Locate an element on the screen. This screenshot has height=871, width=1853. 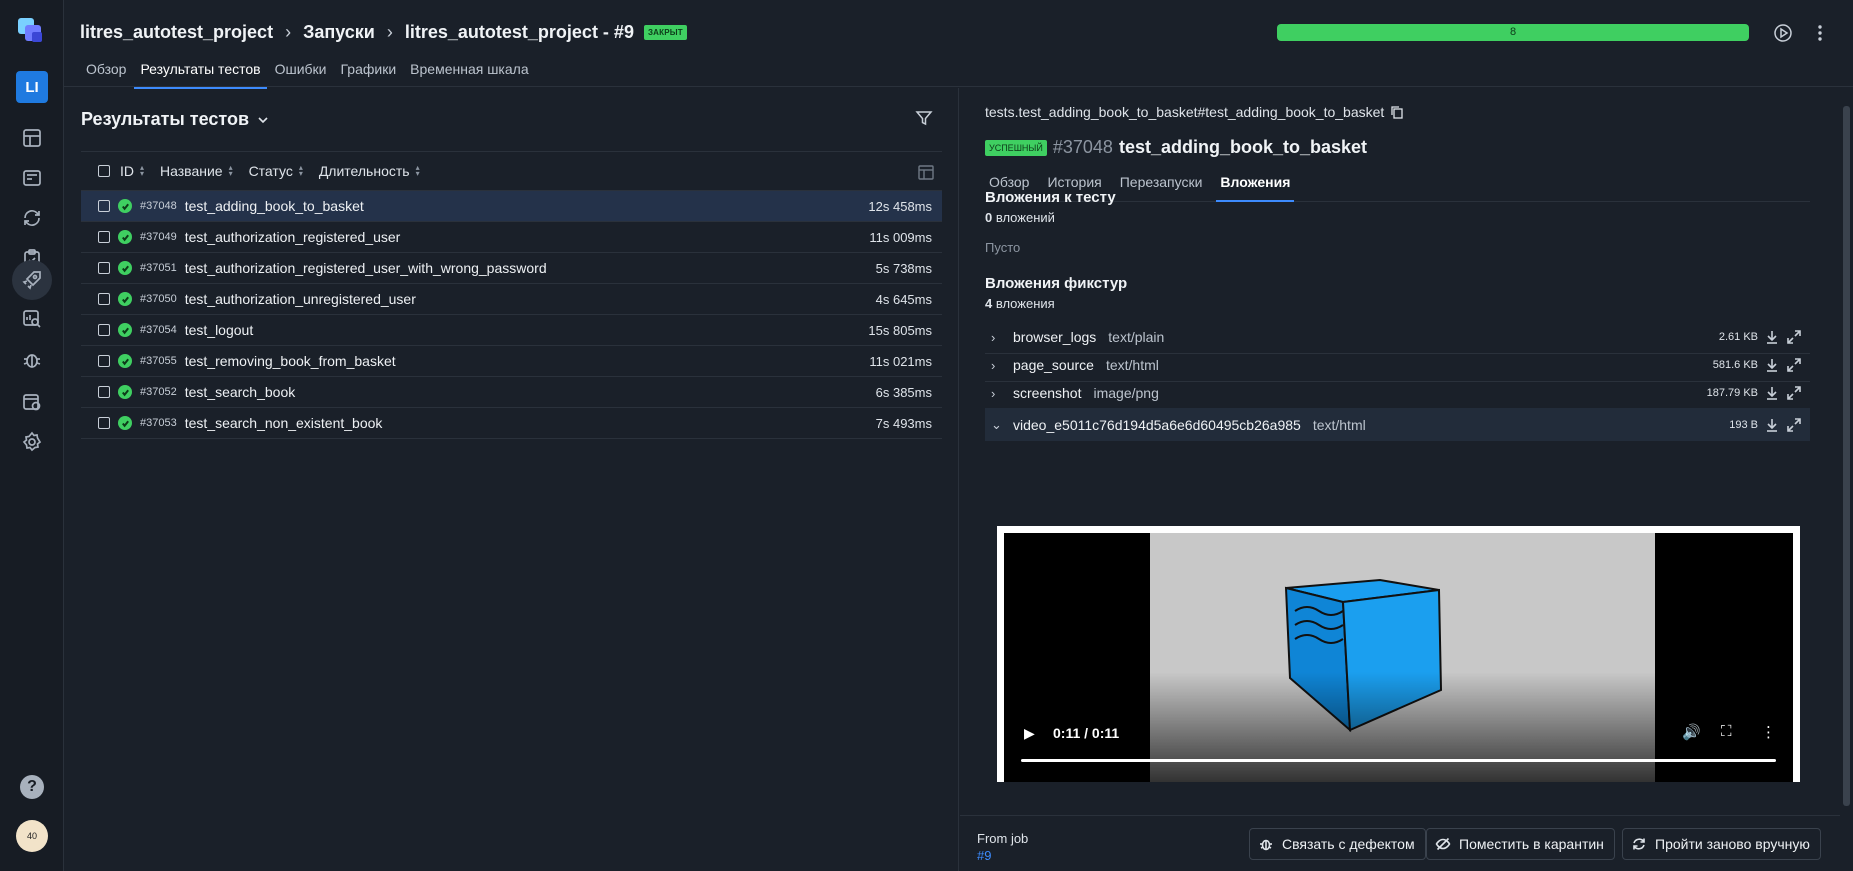
attachment-name: video_e5011c76d194d5a6e6d60495cb26a985 is located at coordinates (1157, 424).